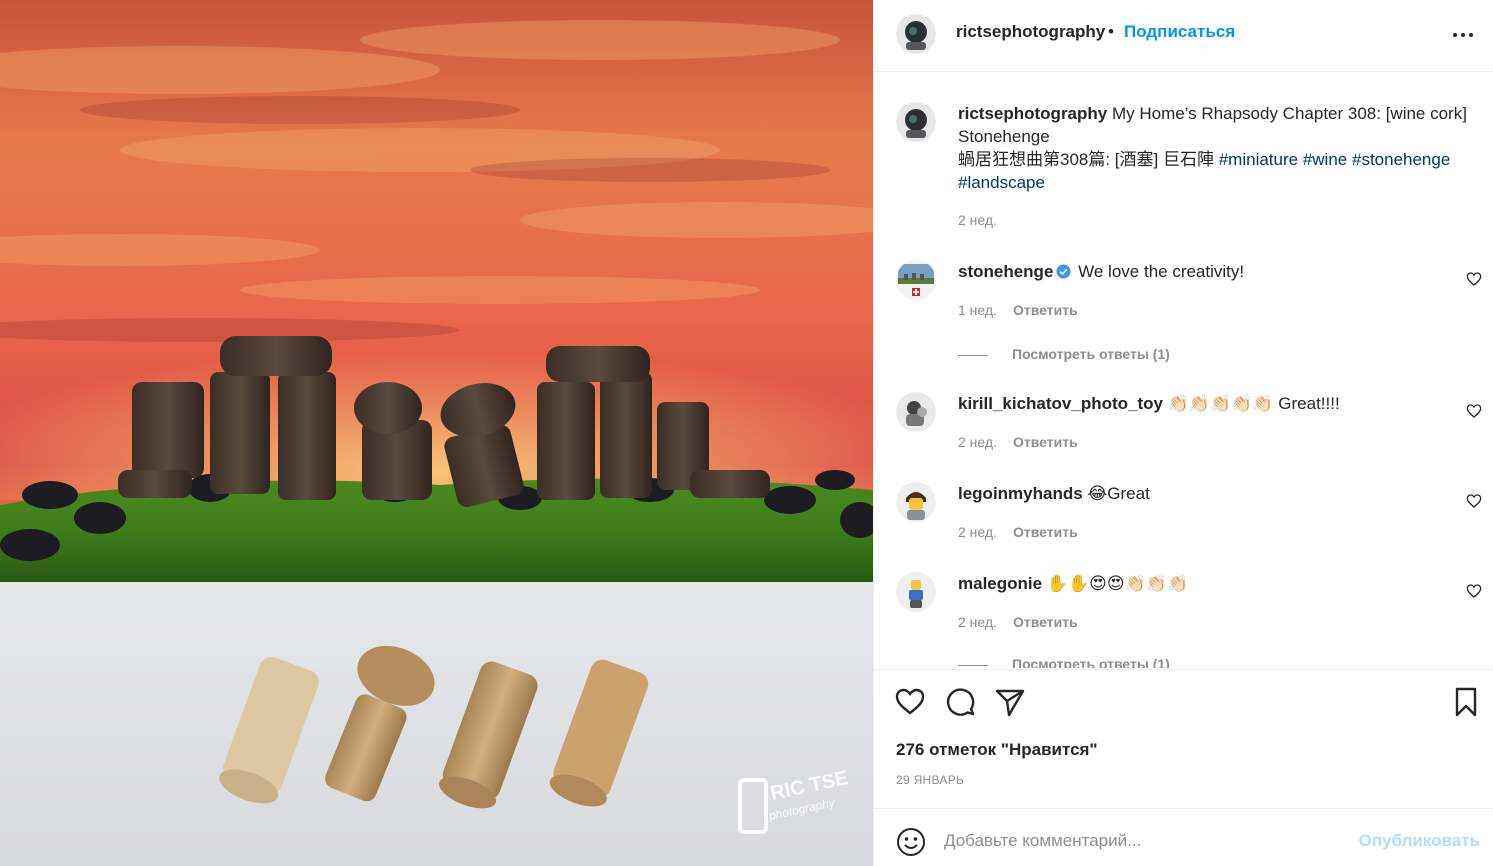 Image resolution: width=1493 pixels, height=866 pixels. What do you see at coordinates (1060, 403) in the screenshot?
I see `comment-username: kirill_kichatov_photo_toy` at bounding box center [1060, 403].